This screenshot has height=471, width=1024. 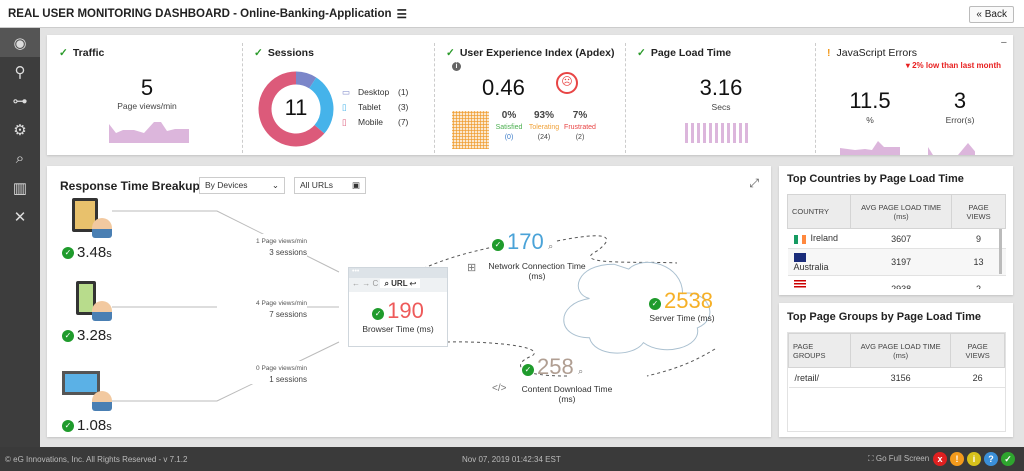 What do you see at coordinates (88, 53) in the screenshot?
I see `traffic-title: Traffic` at bounding box center [88, 53].